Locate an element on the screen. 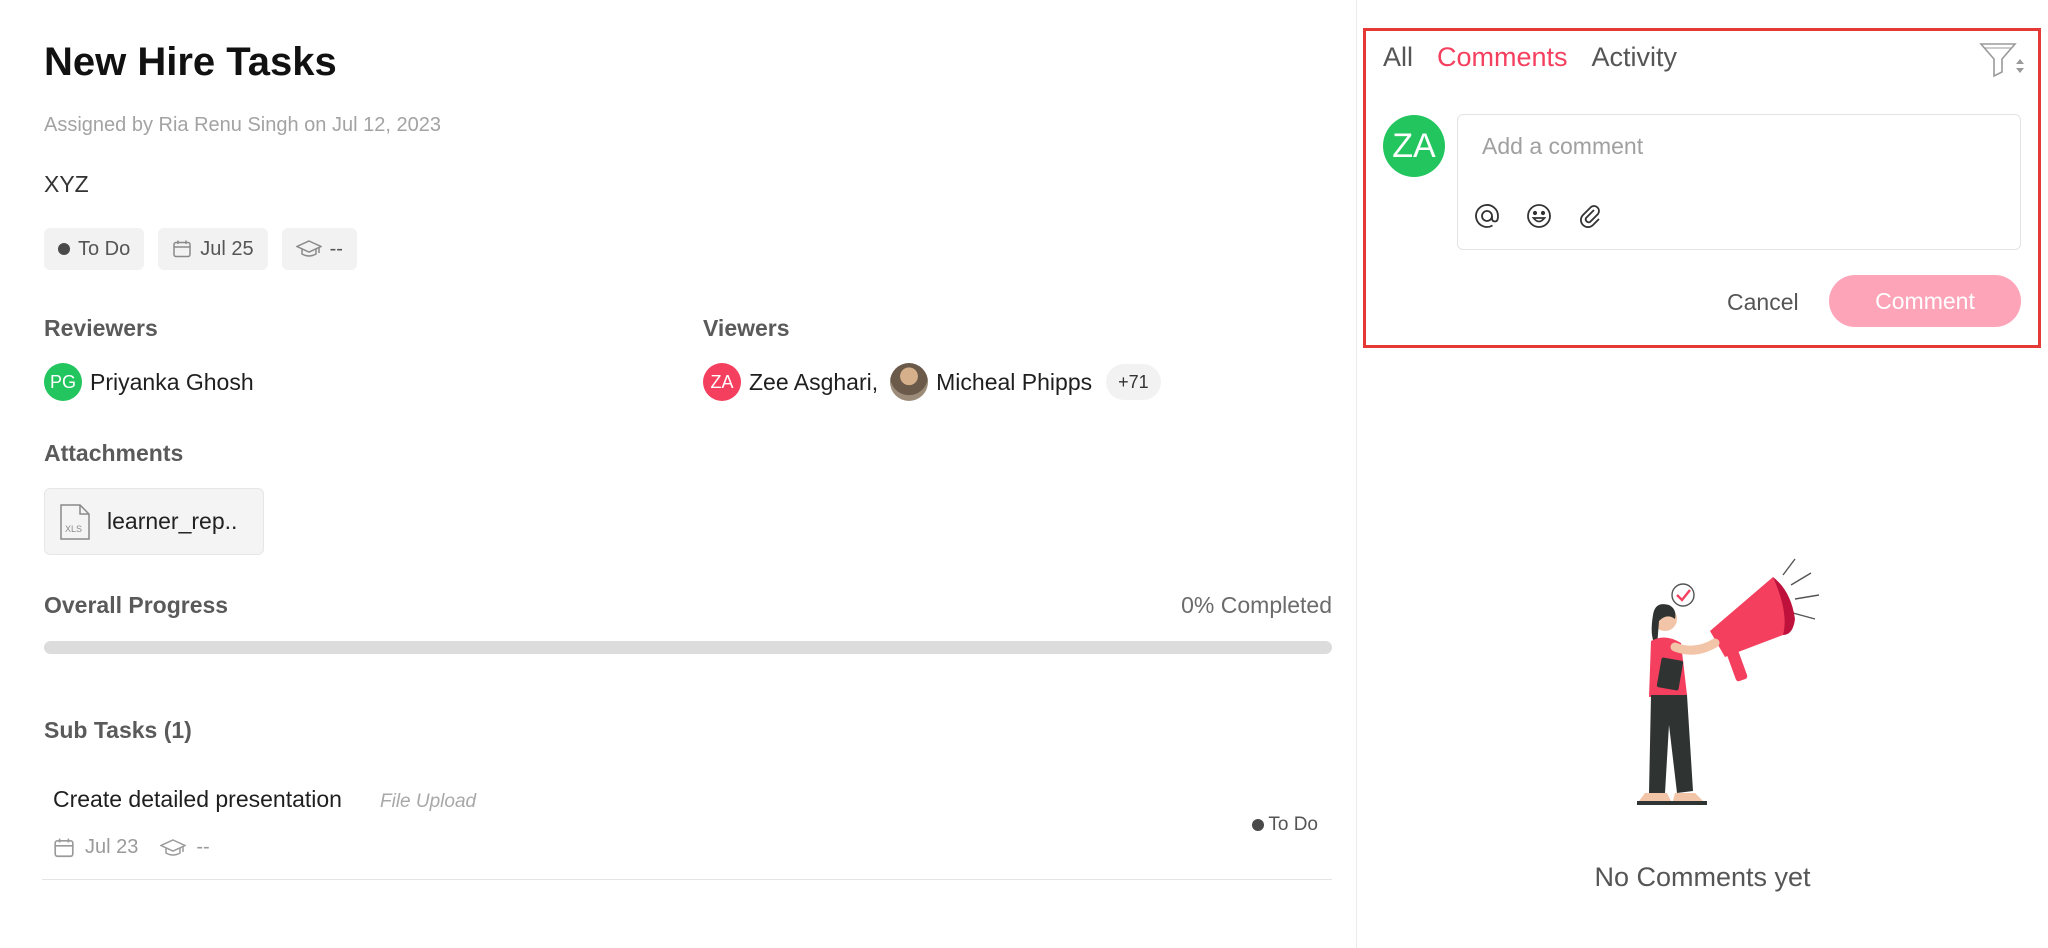 The image size is (2048, 948). svg-text: XLS is located at coordinates (73, 529).